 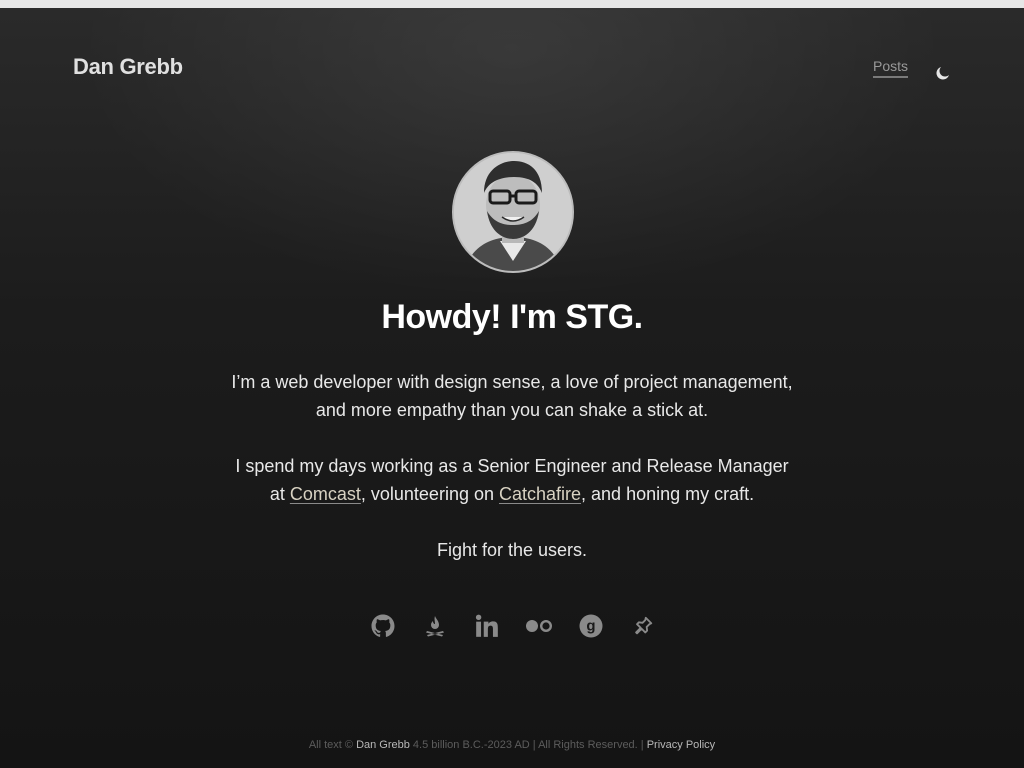 I want to click on browser-top-strip, so click(x=512, y=4).